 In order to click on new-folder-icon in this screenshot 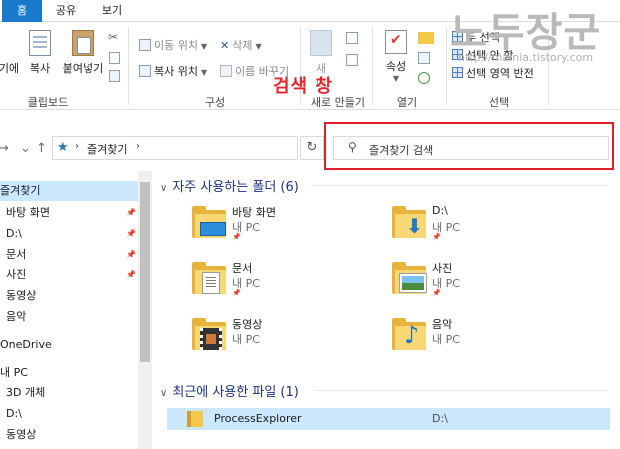, I will do `click(321, 43)`.